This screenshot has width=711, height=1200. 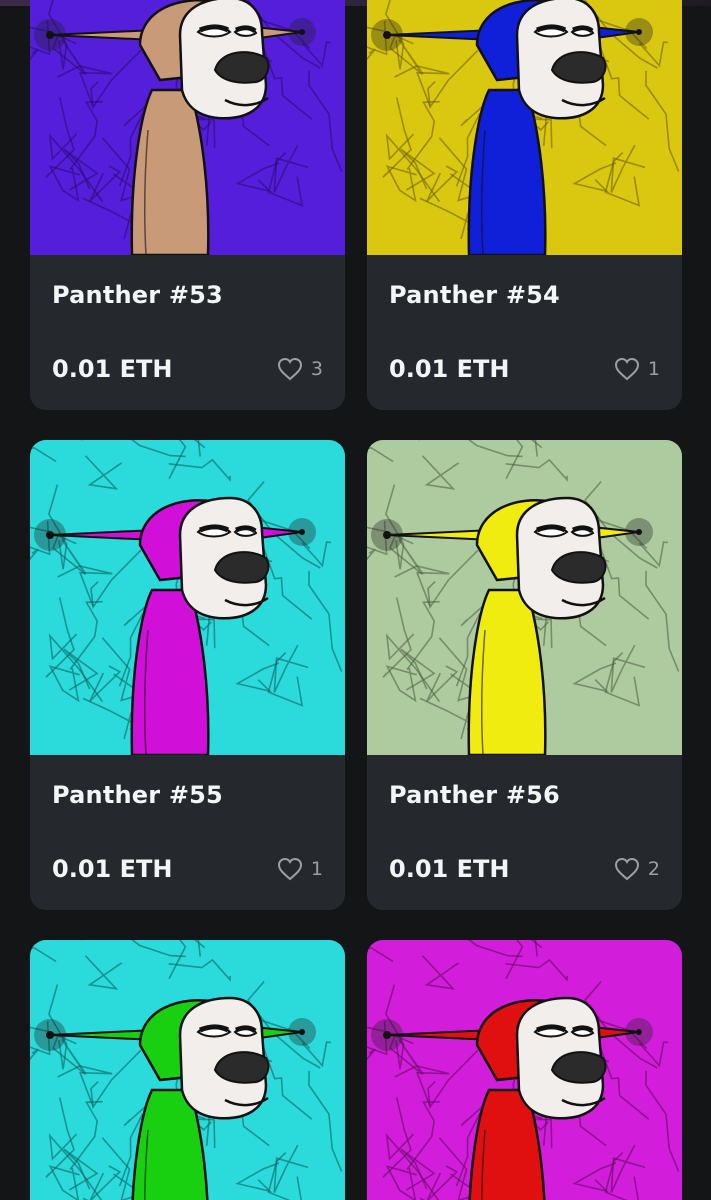 I want to click on nft-card-info: Panther #56 0.01 ETH 2, so click(x=524, y=832).